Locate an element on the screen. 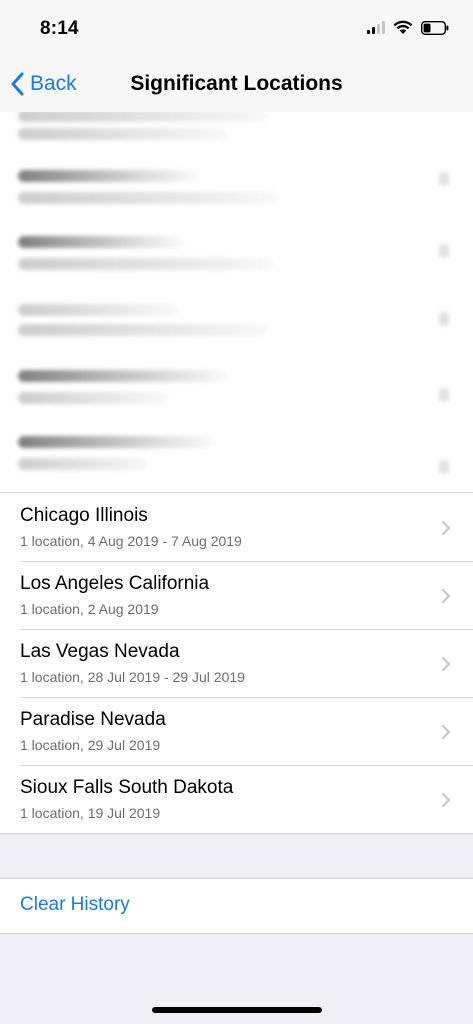  clear-history-button: Clear History is located at coordinates (75, 905).